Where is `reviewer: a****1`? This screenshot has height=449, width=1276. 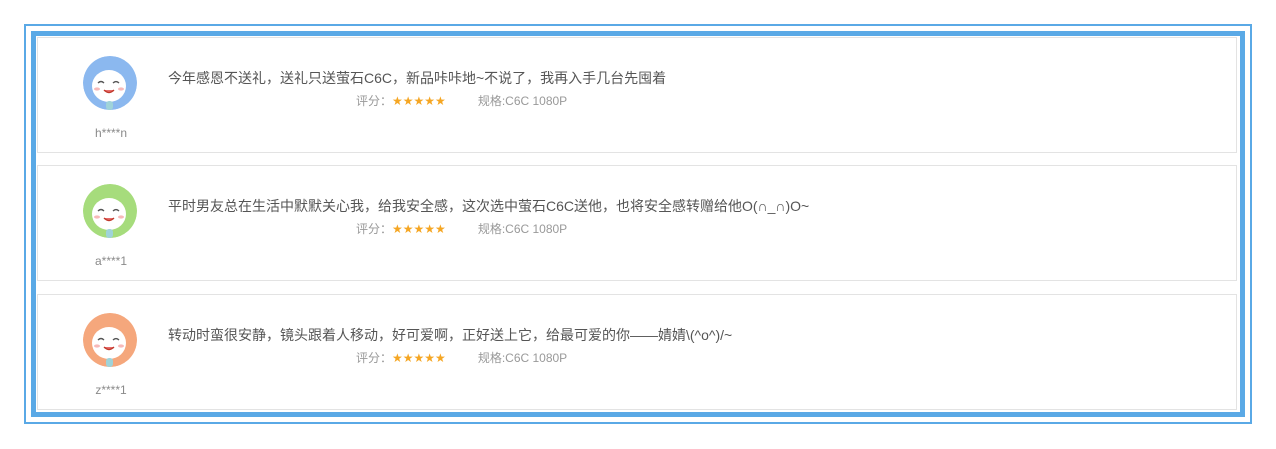 reviewer: a****1 is located at coordinates (111, 226).